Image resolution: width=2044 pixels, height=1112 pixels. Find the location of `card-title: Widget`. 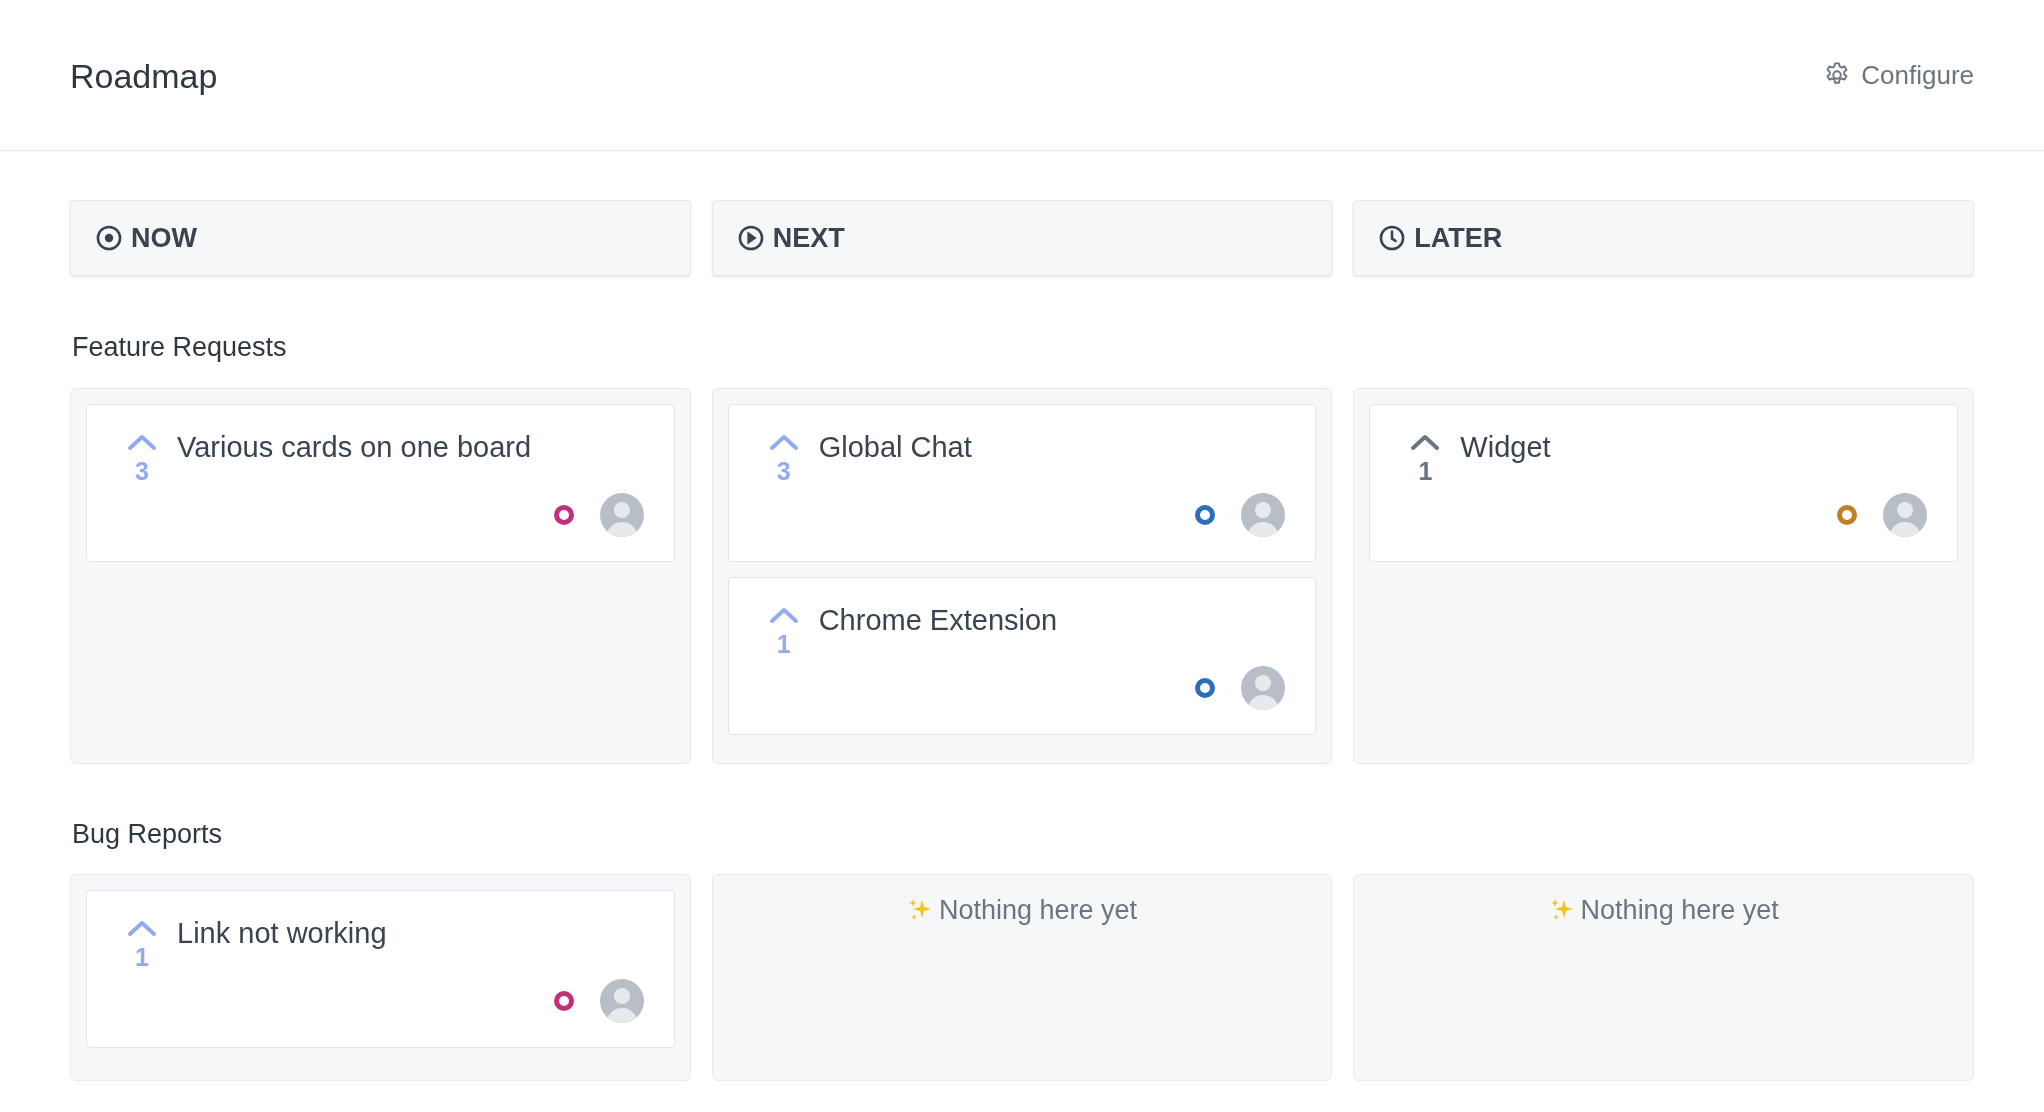

card-title: Widget is located at coordinates (1505, 447).